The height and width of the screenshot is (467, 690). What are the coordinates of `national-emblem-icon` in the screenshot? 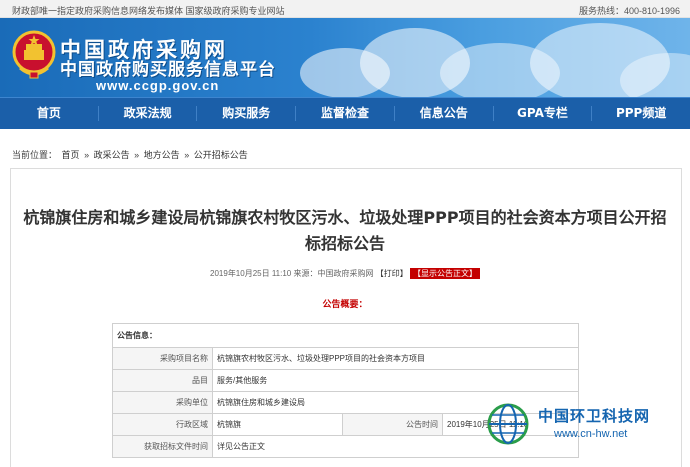 It's located at (34, 54).